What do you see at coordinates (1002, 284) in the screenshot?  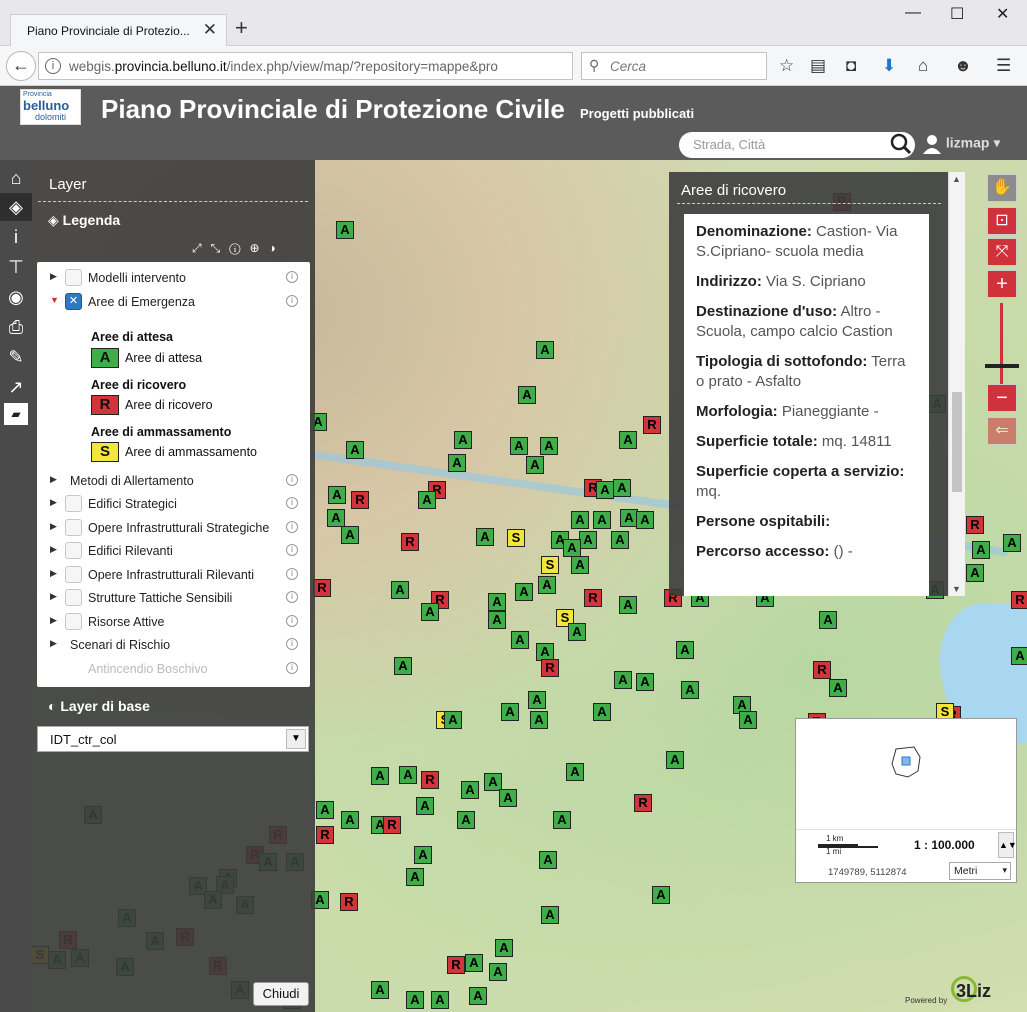 I see `zoom-in-icon: +` at bounding box center [1002, 284].